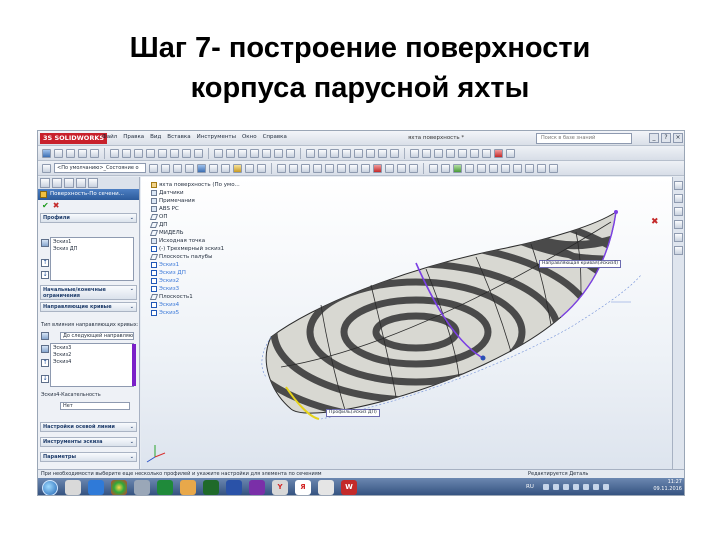 This screenshot has height=540, width=720. Describe the element at coordinates (57, 183) in the screenshot. I see `property-manager-tab-icon` at that location.